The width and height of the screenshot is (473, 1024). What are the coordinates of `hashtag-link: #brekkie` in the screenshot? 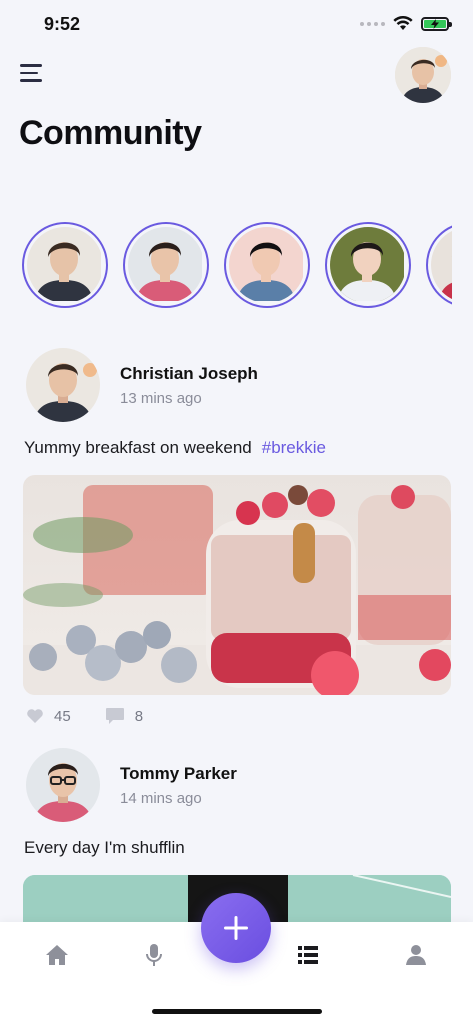 It's located at (294, 447).